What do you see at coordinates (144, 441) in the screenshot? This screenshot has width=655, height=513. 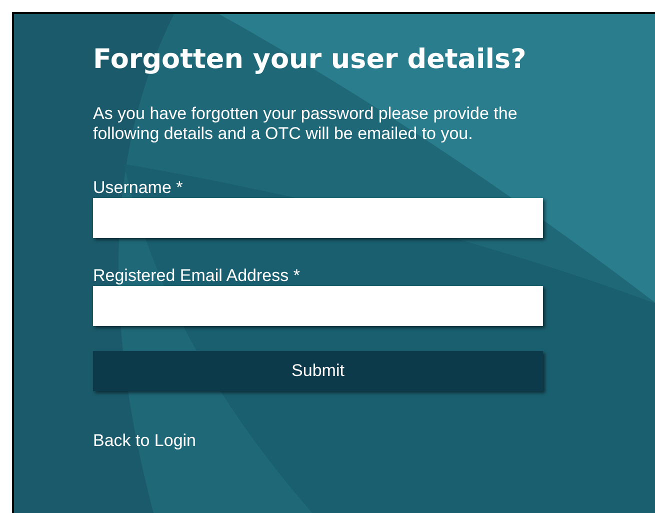 I see `back-to-login-link: Back to Login` at bounding box center [144, 441].